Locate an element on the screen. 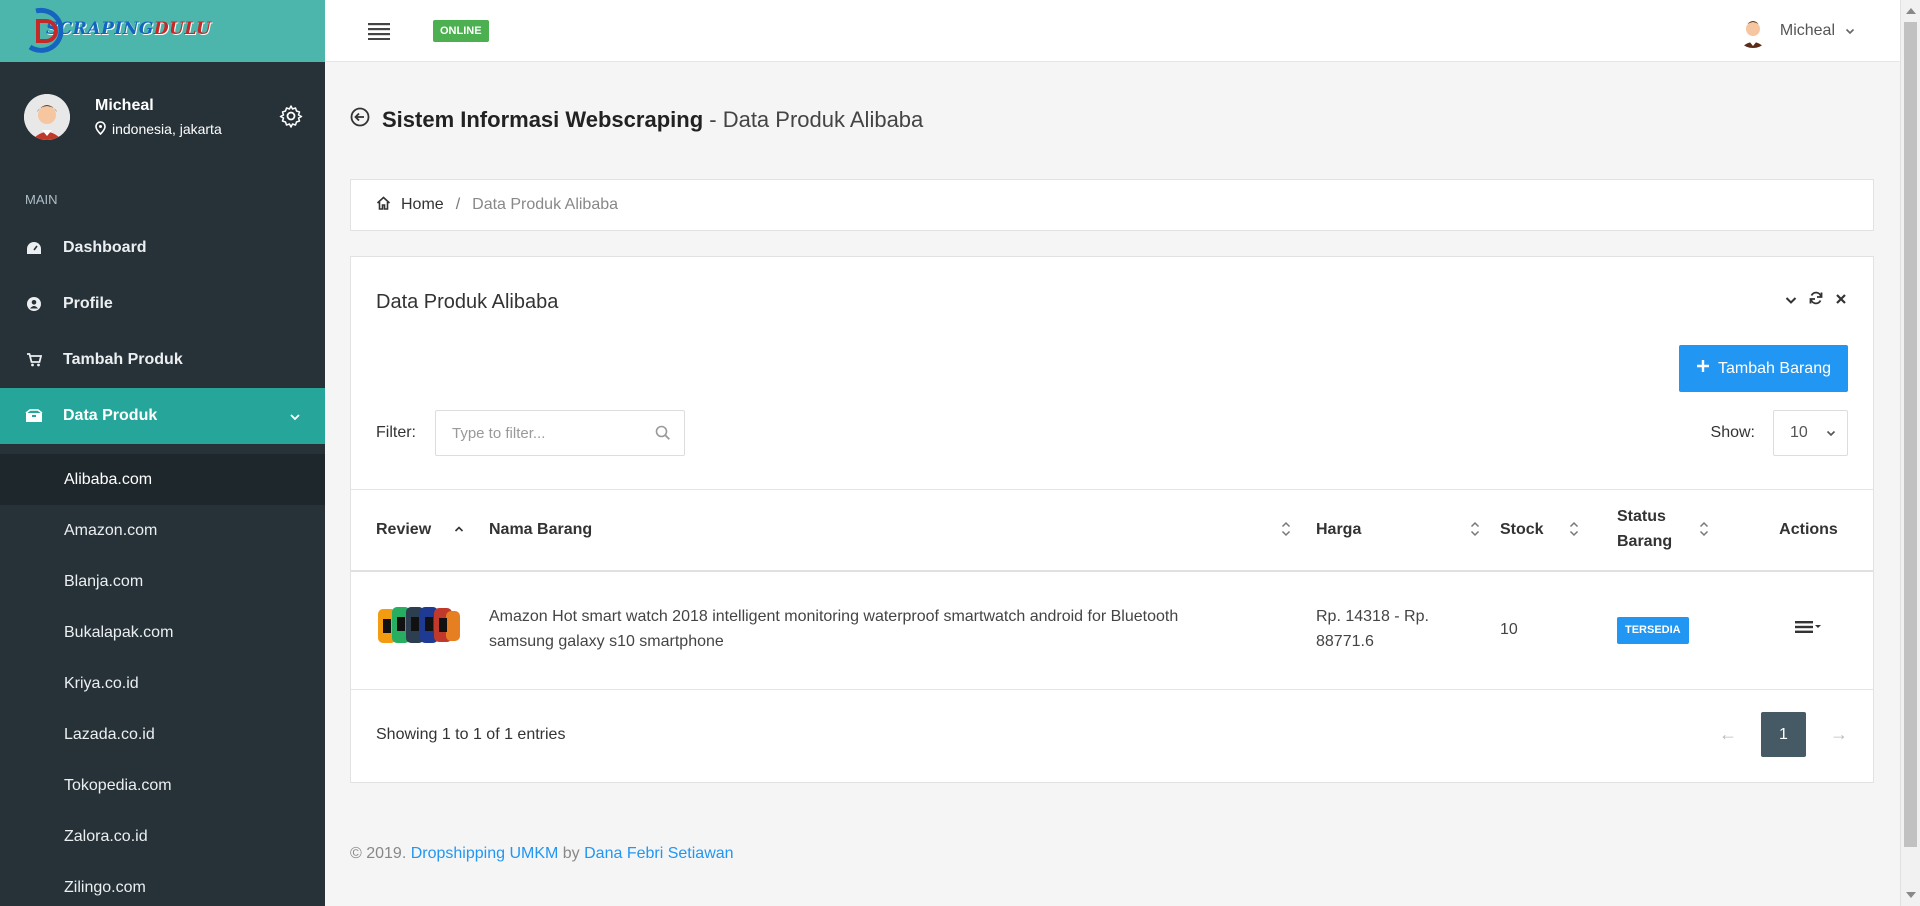  column-header-stock: Stock is located at coordinates (1558, 530).